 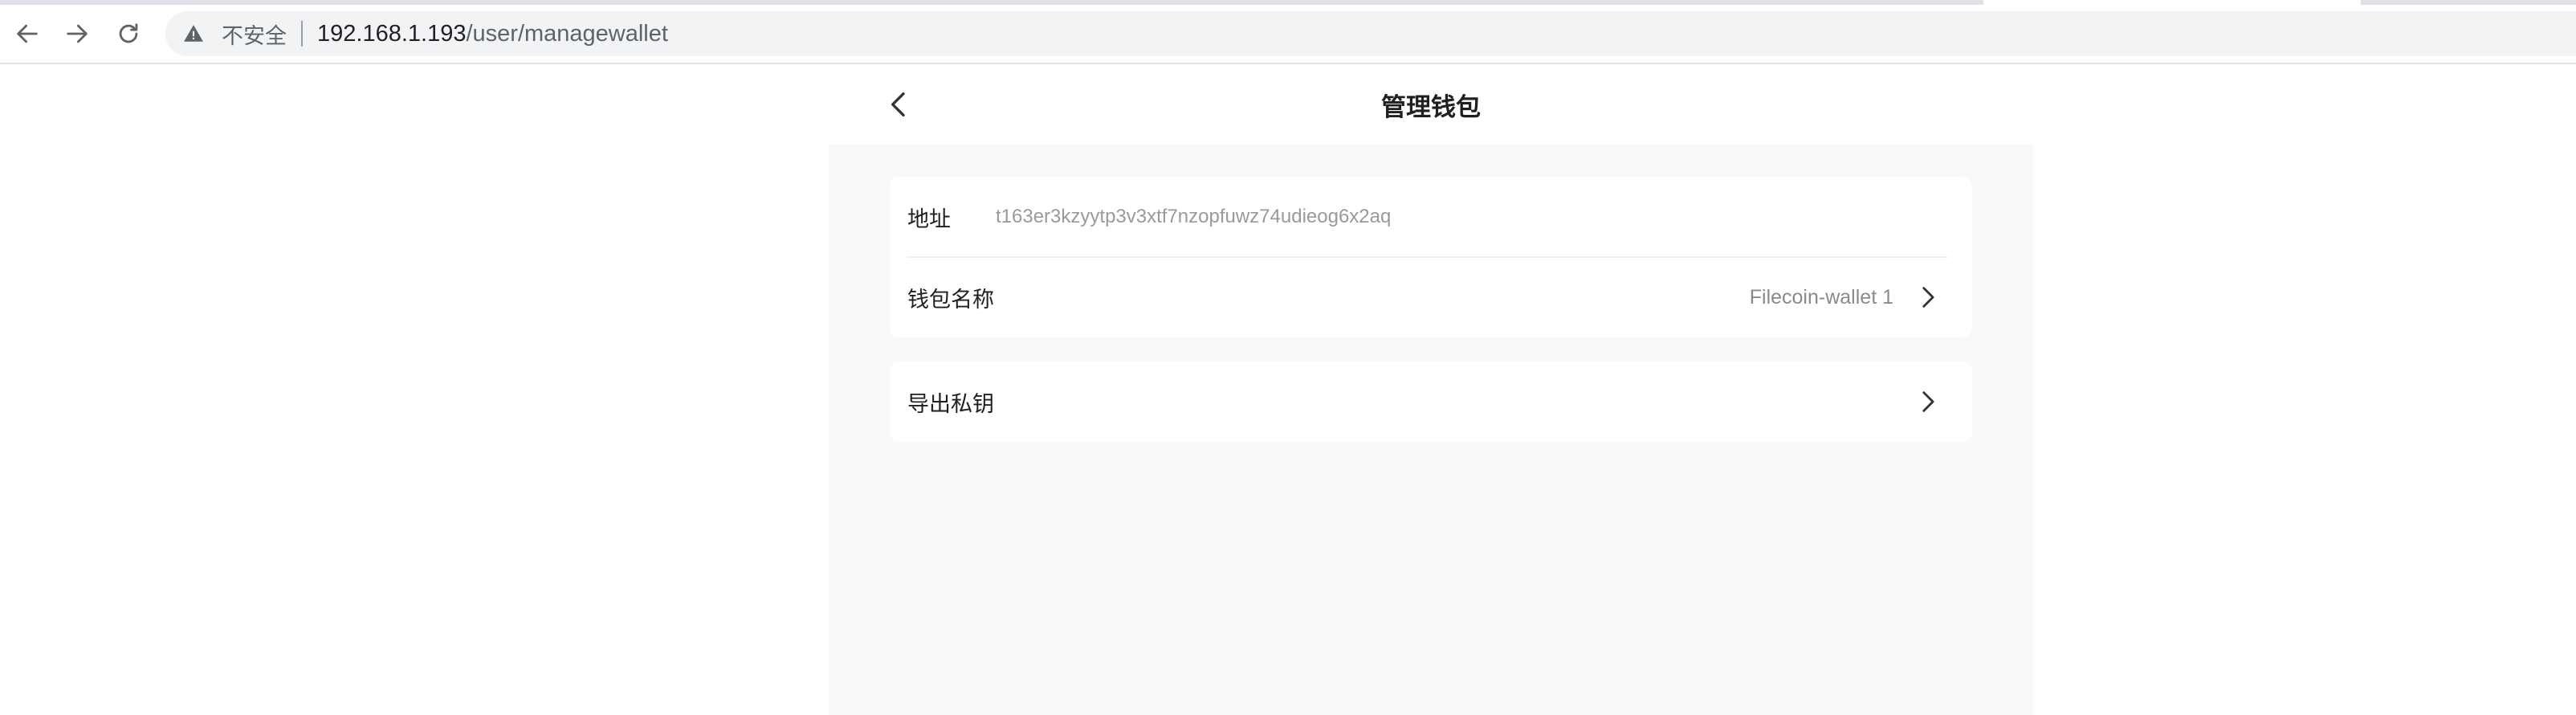 What do you see at coordinates (992, 2) in the screenshot?
I see `tab-strip` at bounding box center [992, 2].